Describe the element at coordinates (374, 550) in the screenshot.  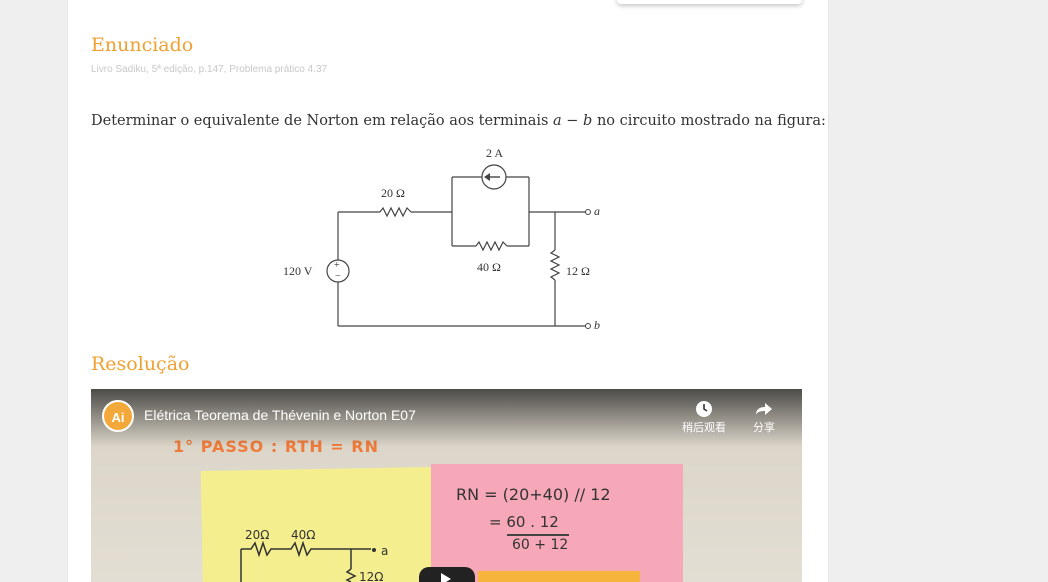
I see `video-sketch-terminal` at that location.